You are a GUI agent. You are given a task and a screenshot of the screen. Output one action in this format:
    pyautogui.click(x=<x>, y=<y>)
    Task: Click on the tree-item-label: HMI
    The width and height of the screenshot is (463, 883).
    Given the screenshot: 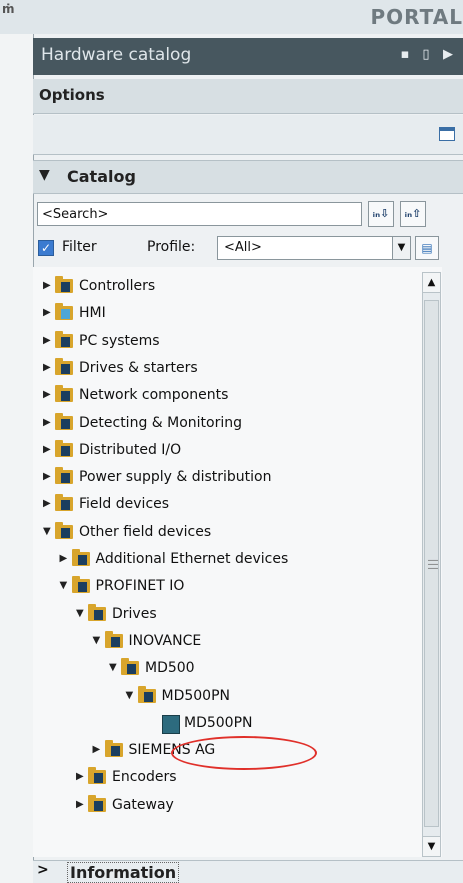 What is the action you would take?
    pyautogui.click(x=92, y=313)
    